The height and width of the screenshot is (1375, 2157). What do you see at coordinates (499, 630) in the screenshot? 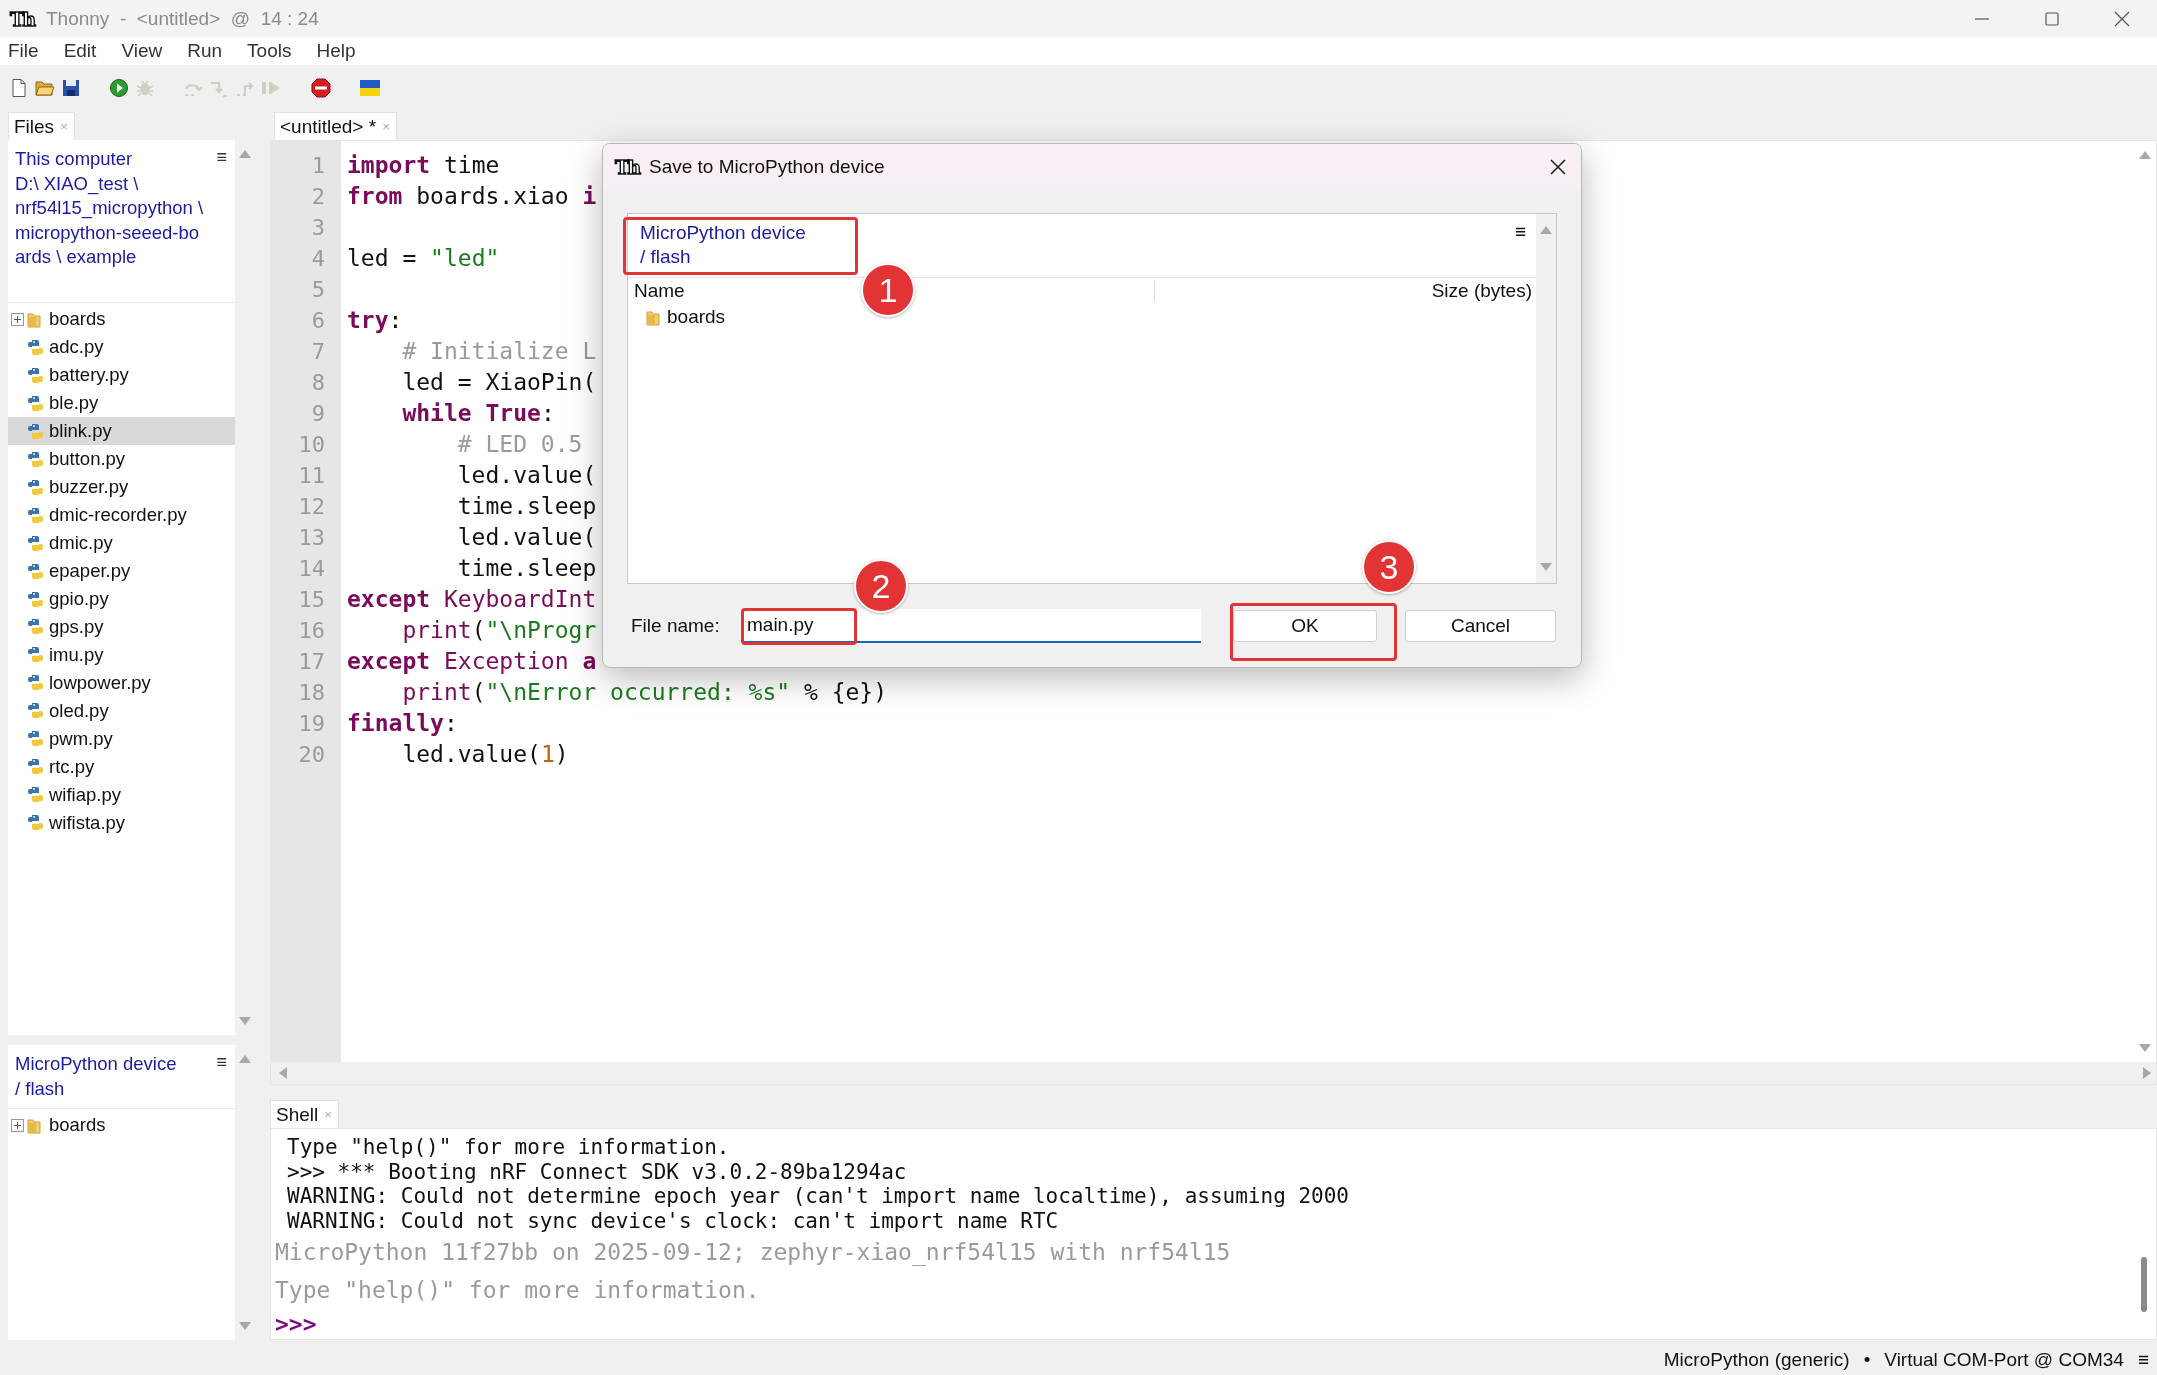
I see `code-line: print("\nProgr` at bounding box center [499, 630].